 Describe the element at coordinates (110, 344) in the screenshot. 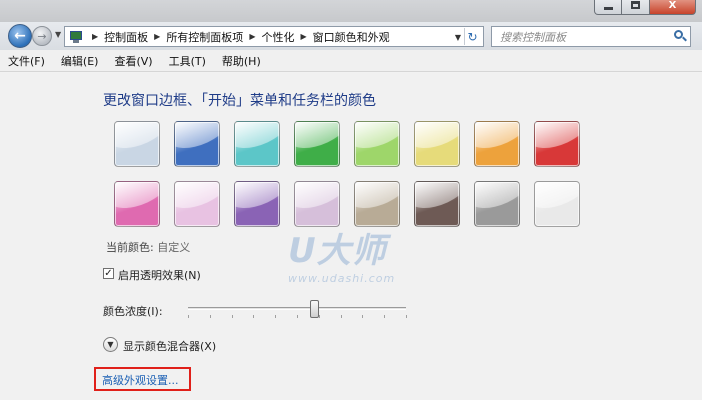

I see `expand-chevron-icon: ▼` at that location.